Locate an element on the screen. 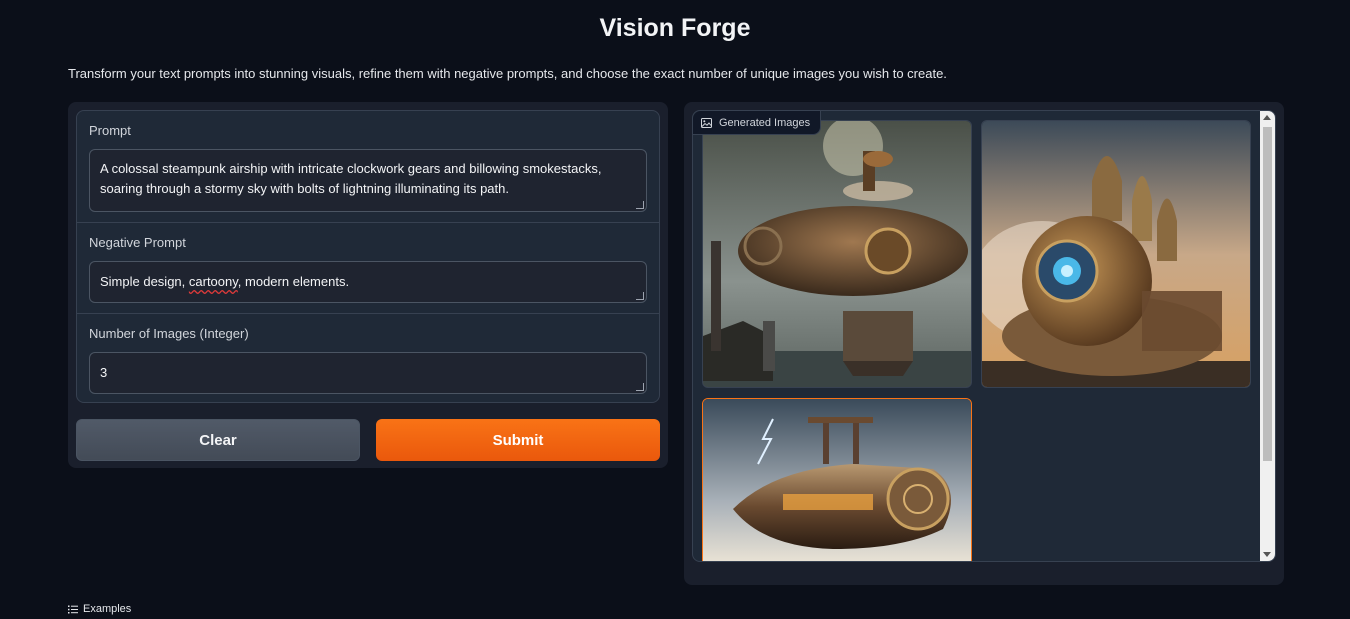  gallery-scrollbar is located at coordinates (1267, 336).